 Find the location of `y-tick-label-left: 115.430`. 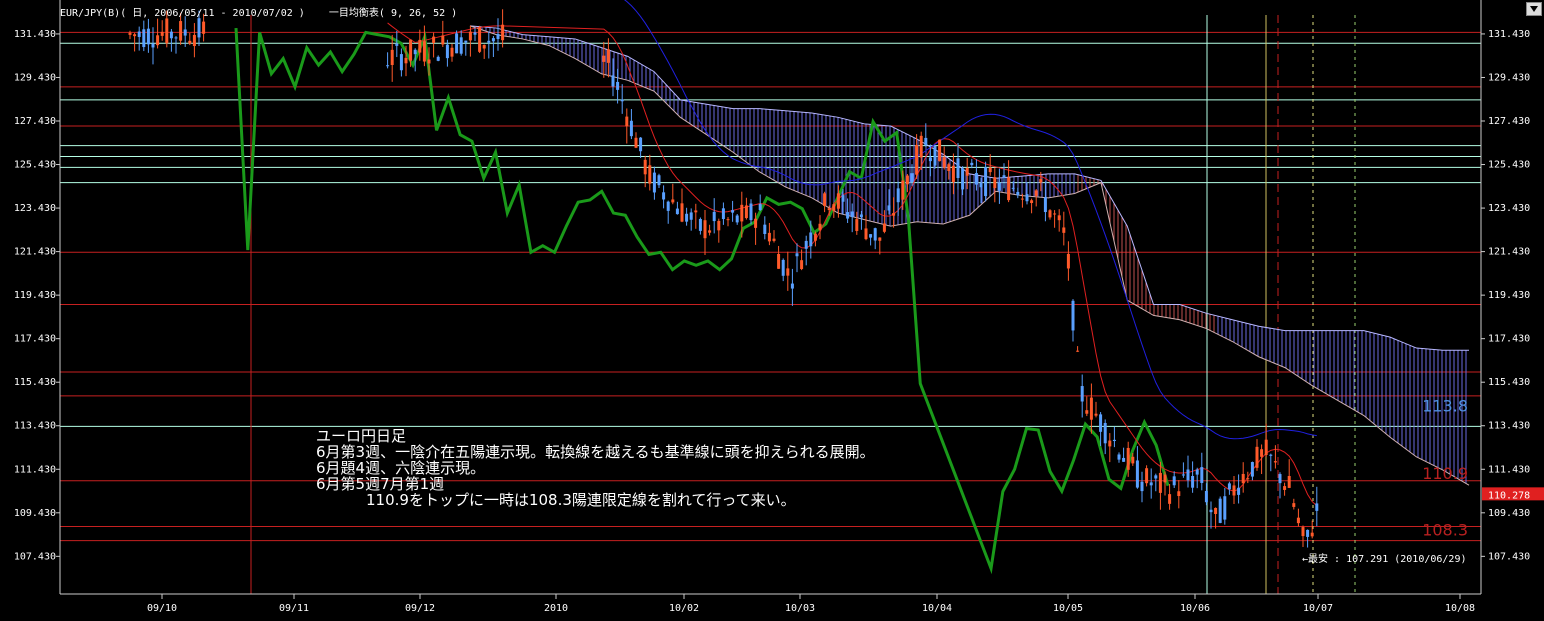

y-tick-label-left: 115.430 is located at coordinates (35, 382).